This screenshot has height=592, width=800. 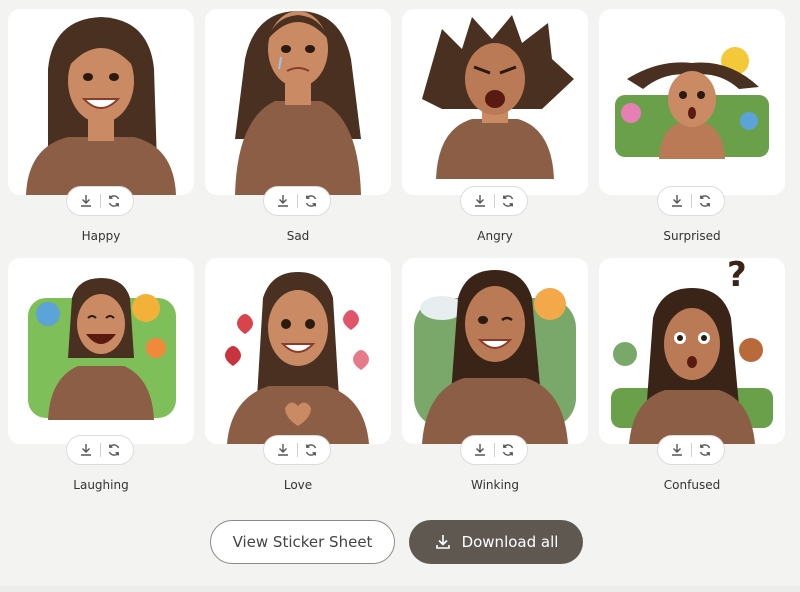 I want to click on sticker-card-sad: Sad, so click(x=298, y=133).